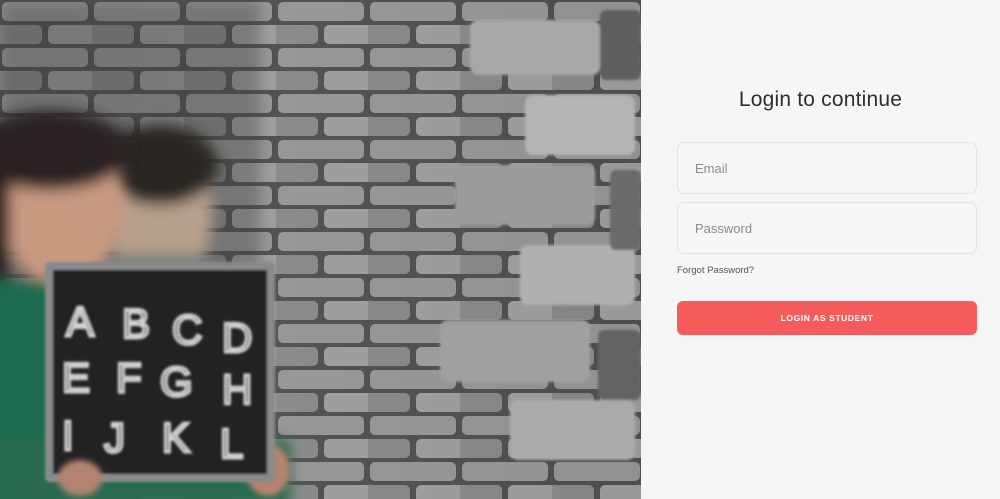 This screenshot has height=499, width=1000. What do you see at coordinates (80, 321) in the screenshot?
I see `chalk-letter: A` at bounding box center [80, 321].